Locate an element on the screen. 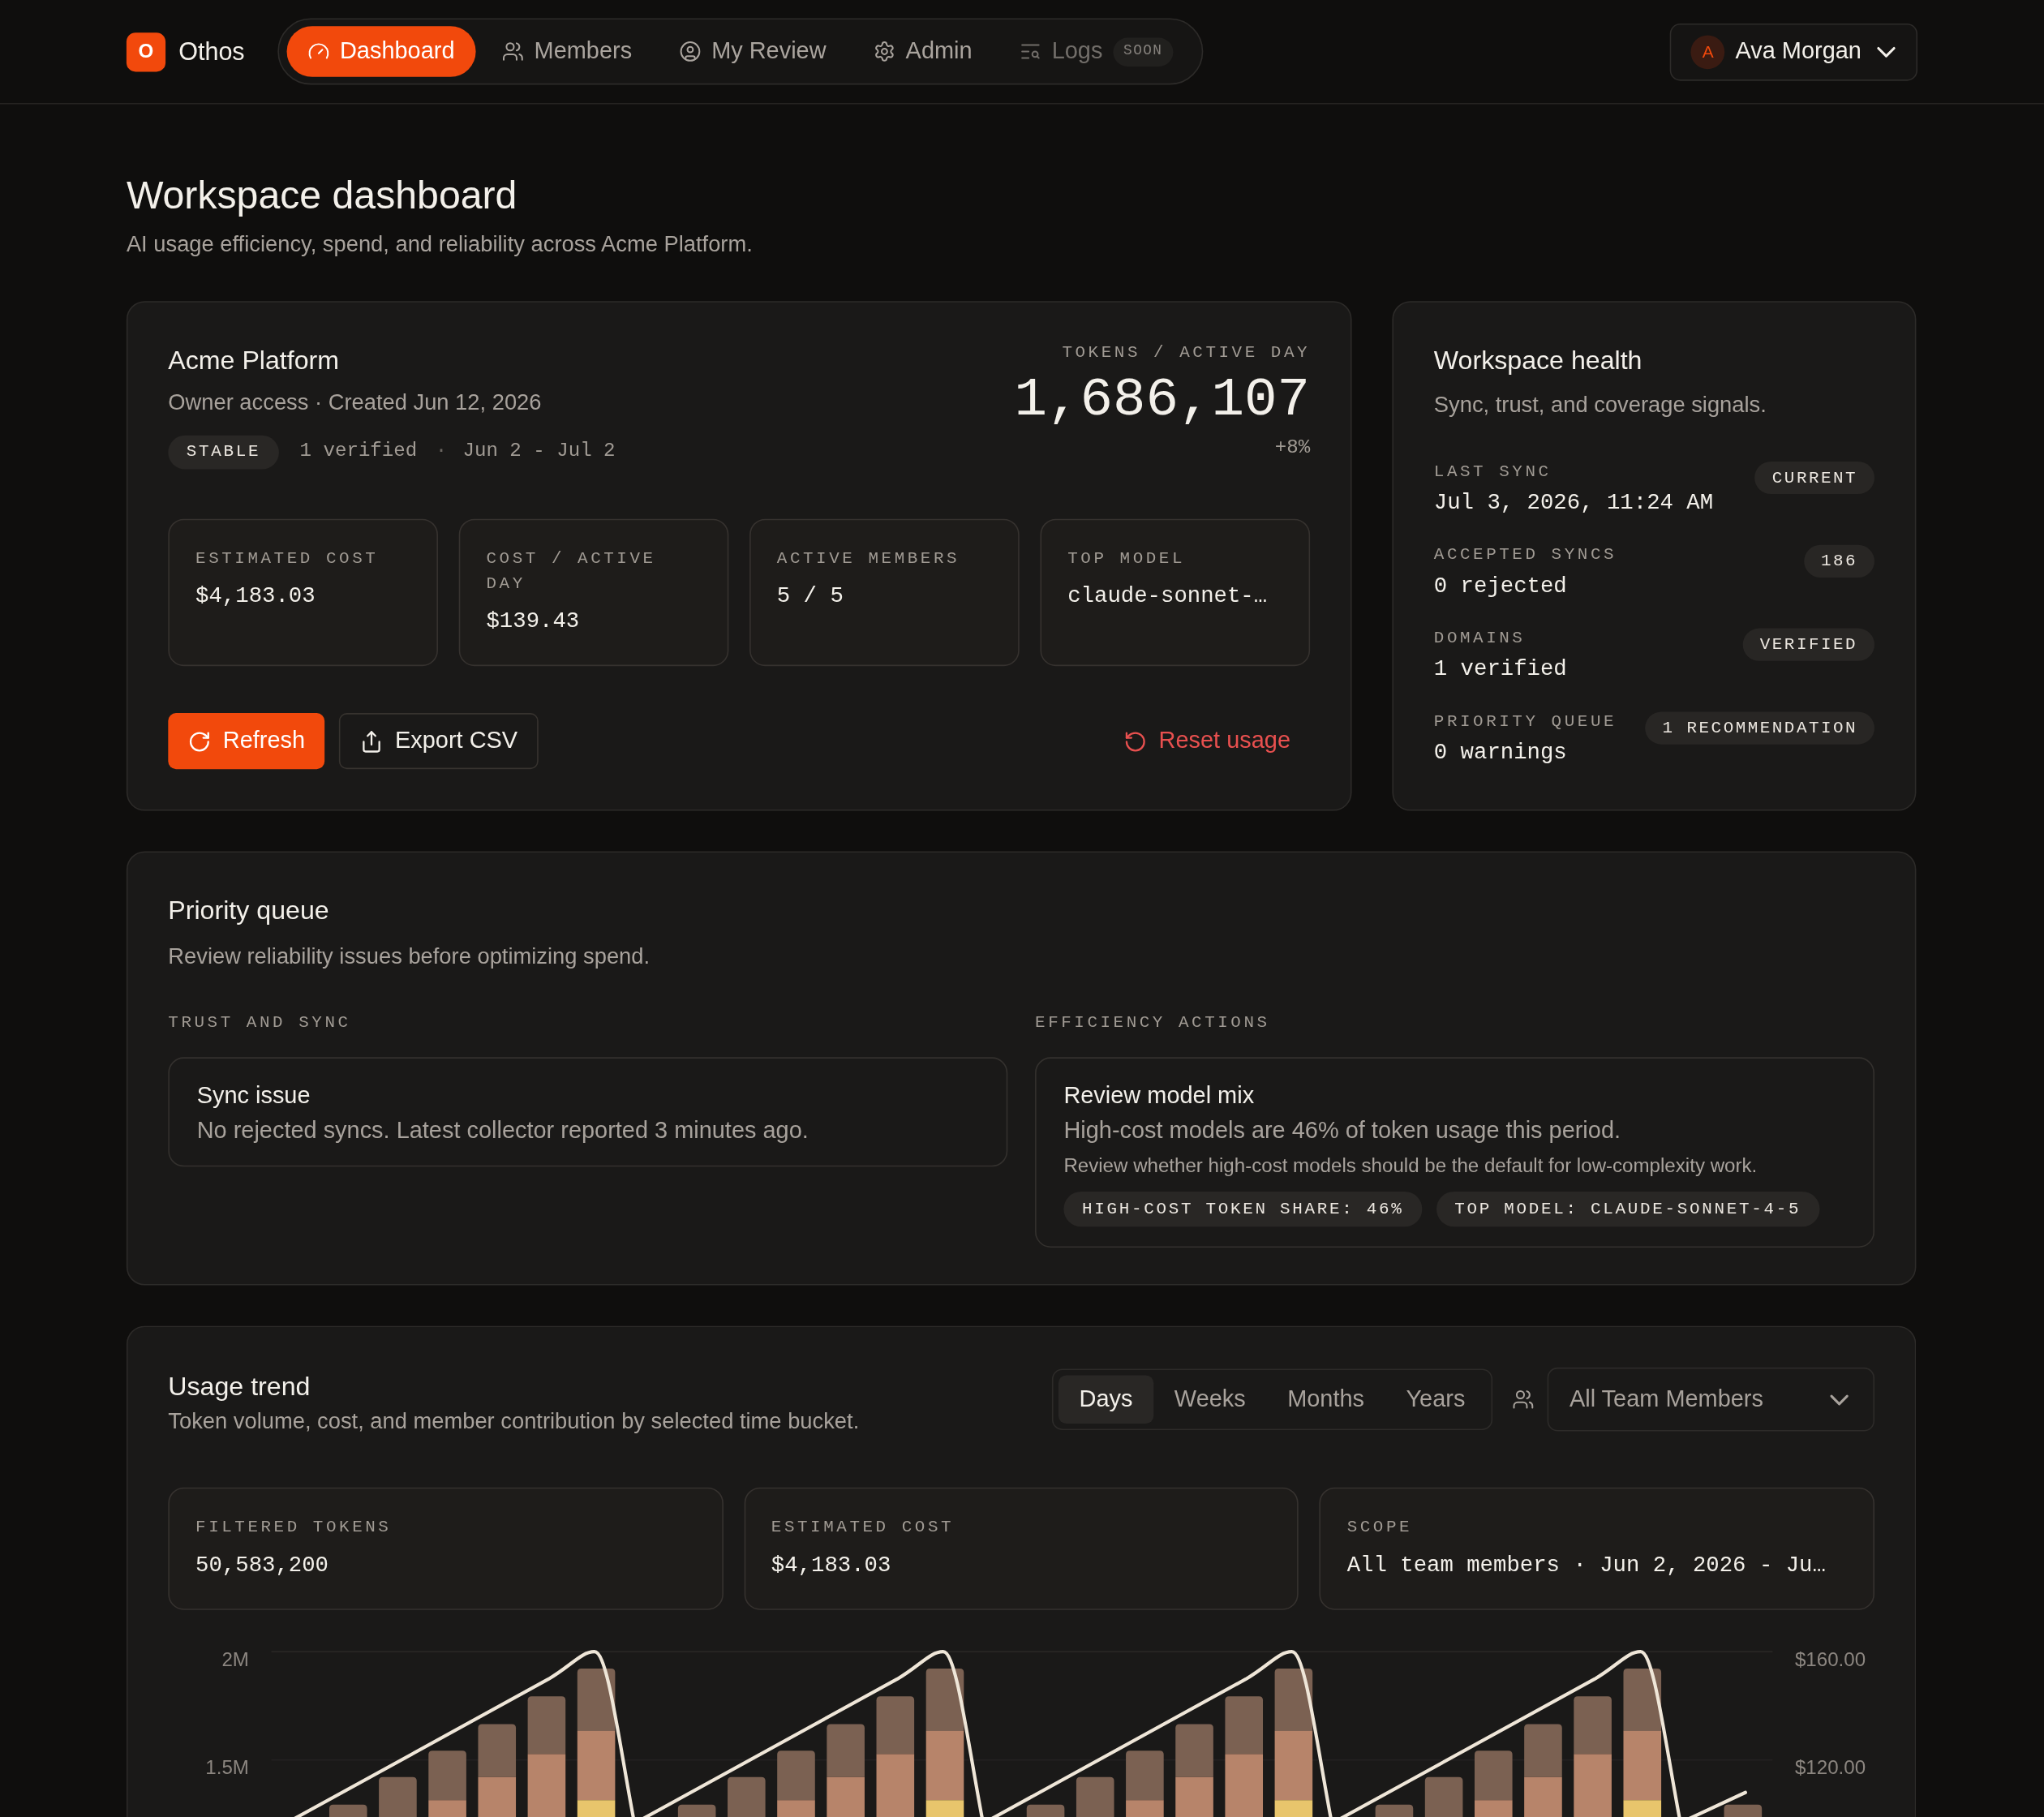  issue-note: Review whether high-cost models should be the default for low-complexity work. is located at coordinates (1411, 1165).